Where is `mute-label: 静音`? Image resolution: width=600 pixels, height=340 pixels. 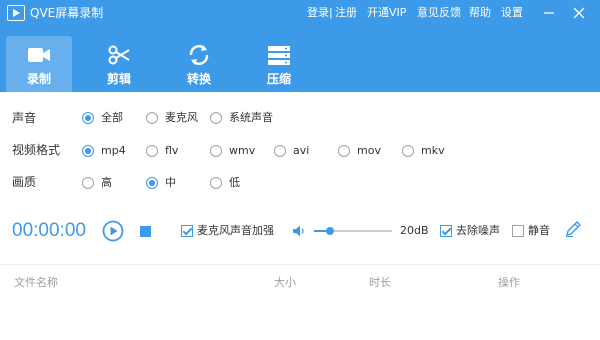
mute-label: 静音 is located at coordinates (539, 230).